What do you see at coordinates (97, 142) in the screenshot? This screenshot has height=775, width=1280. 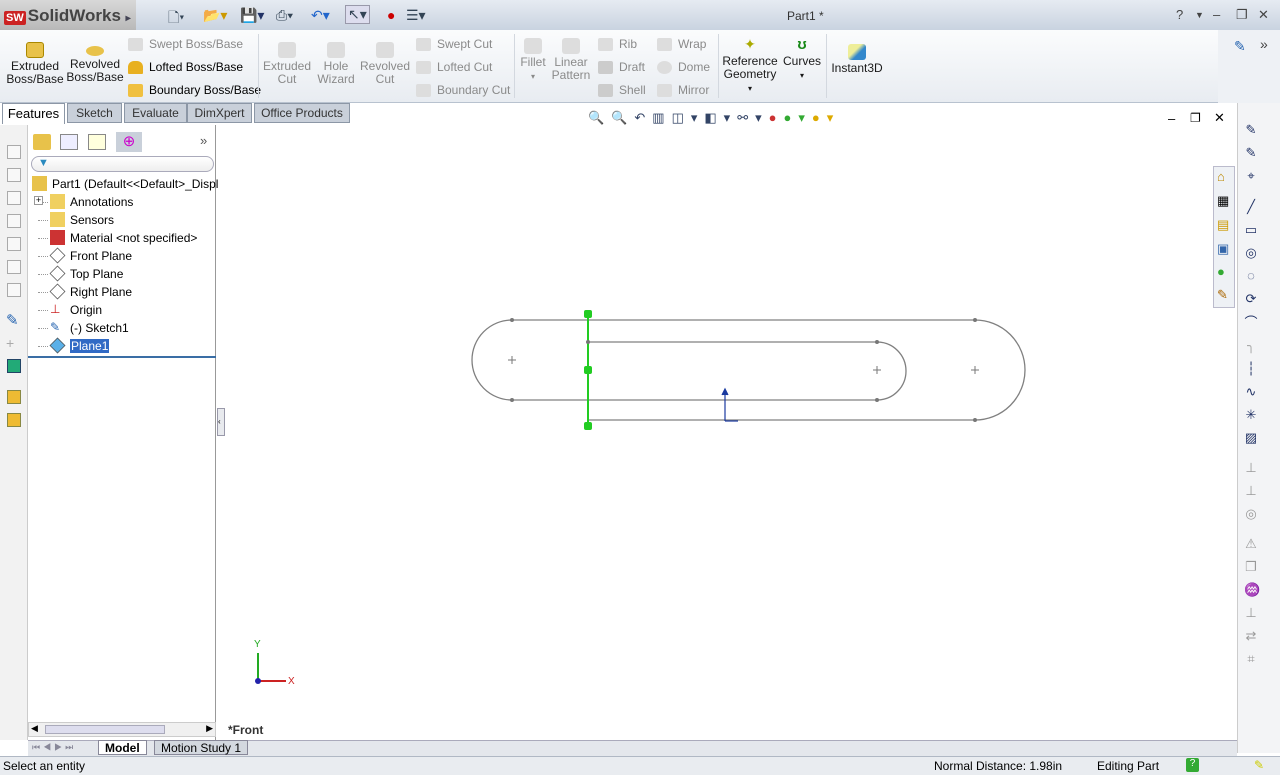 I see `configuration-manager-tab-icon` at bounding box center [97, 142].